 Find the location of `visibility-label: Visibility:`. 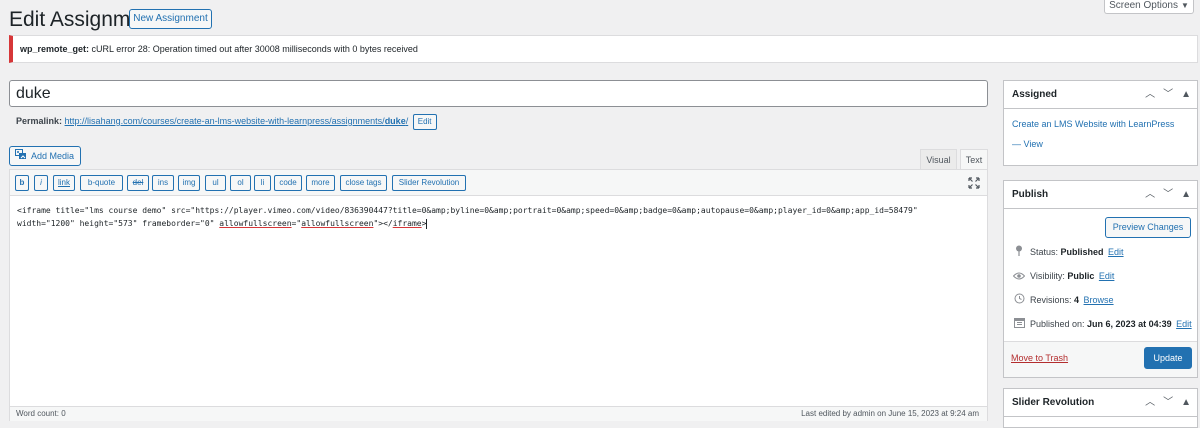

visibility-label: Visibility: is located at coordinates (1049, 276).